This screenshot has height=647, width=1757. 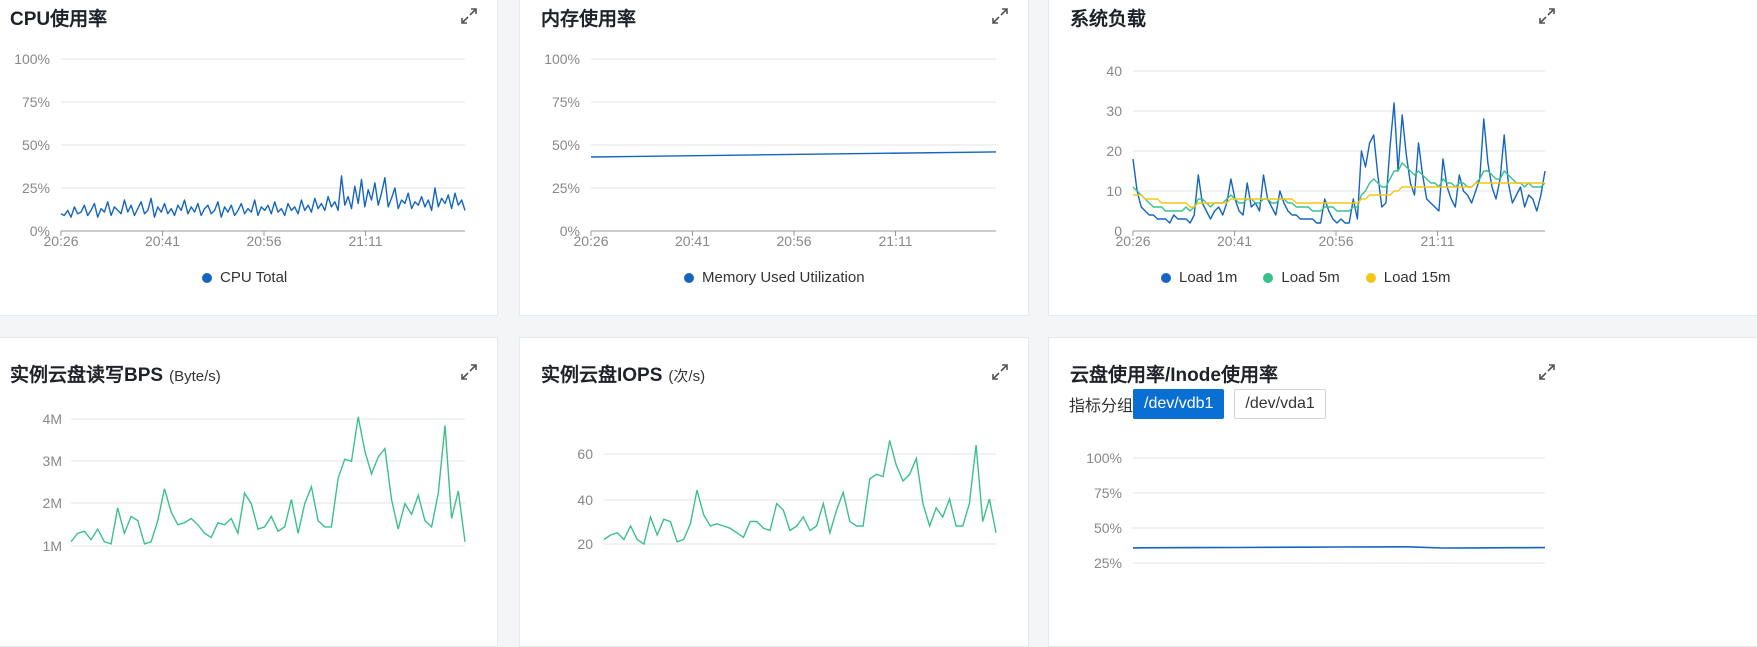 What do you see at coordinates (783, 277) in the screenshot?
I see `legend-label: Memory Used Utilization` at bounding box center [783, 277].